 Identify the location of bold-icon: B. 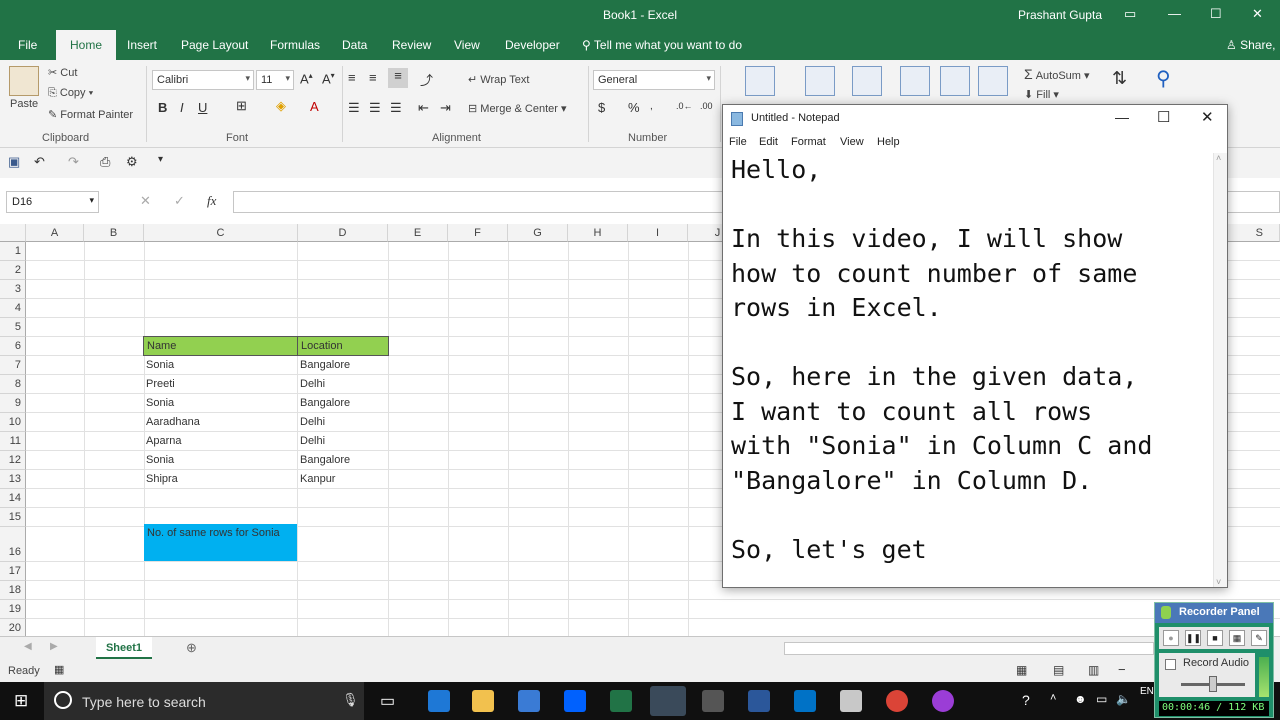
(162, 107).